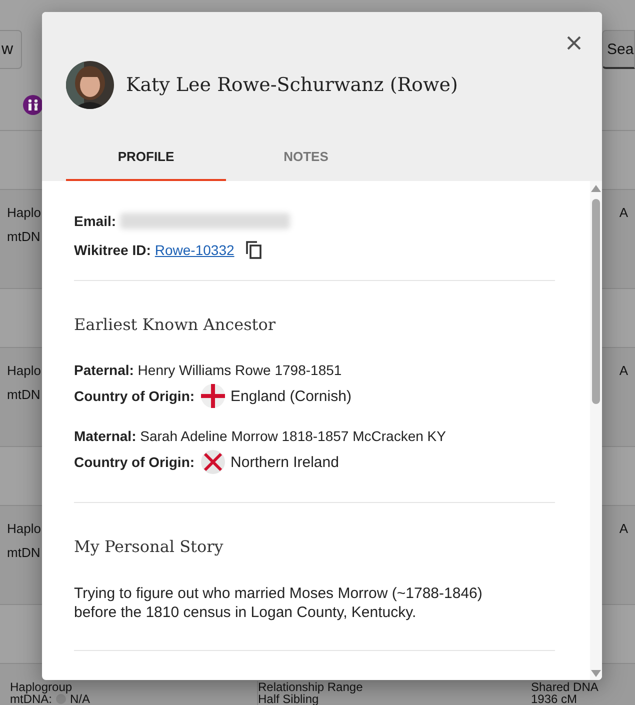  I want to click on copy-button, so click(254, 250).